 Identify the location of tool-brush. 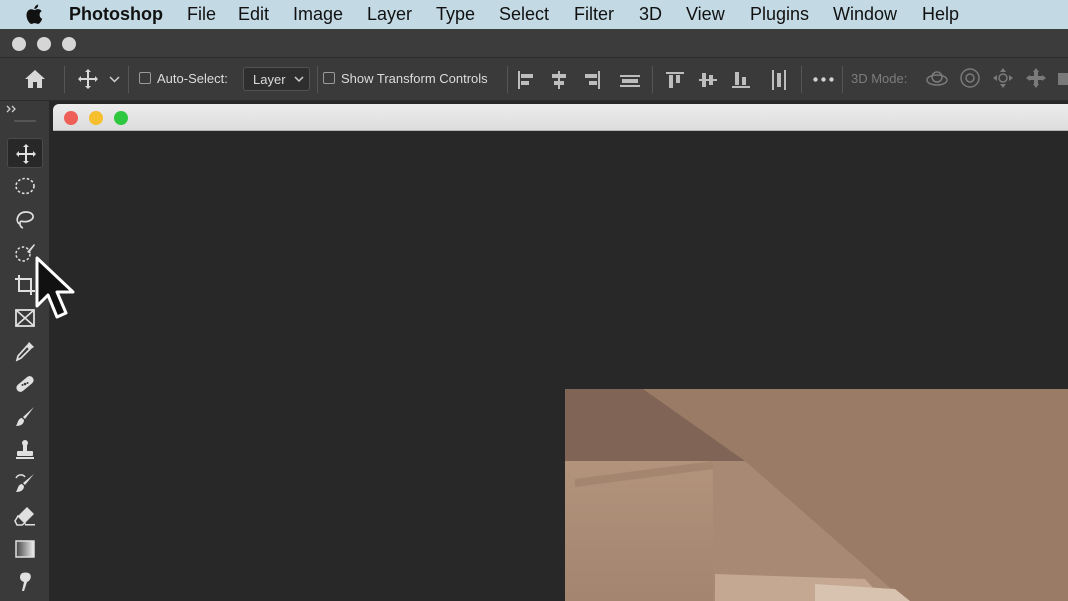
(25, 417).